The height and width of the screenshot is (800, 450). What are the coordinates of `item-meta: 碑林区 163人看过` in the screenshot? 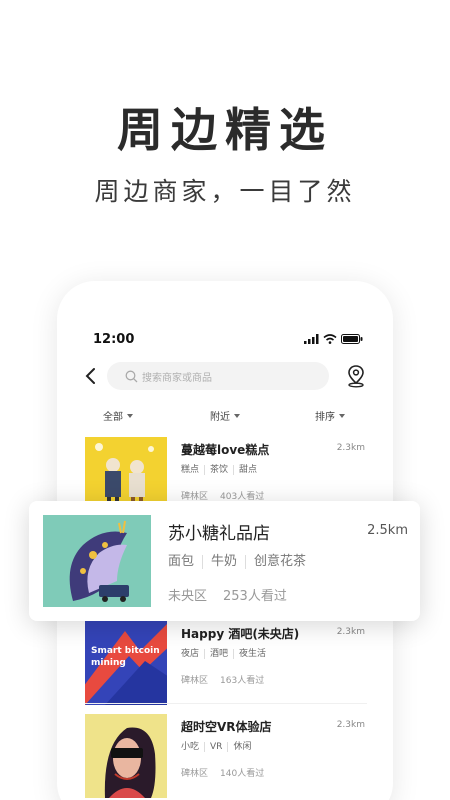 It's located at (222, 679).